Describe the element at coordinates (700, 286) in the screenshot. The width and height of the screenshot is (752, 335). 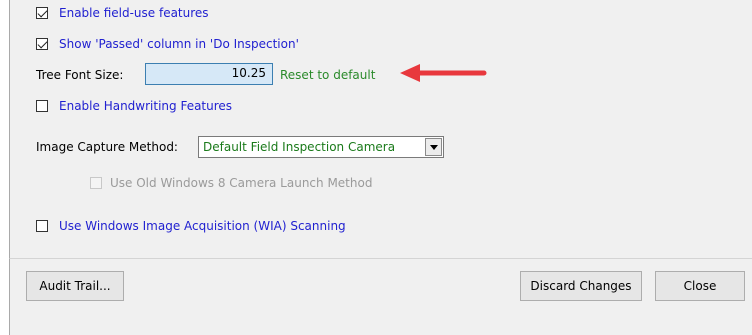
I see `close-button: Close` at that location.